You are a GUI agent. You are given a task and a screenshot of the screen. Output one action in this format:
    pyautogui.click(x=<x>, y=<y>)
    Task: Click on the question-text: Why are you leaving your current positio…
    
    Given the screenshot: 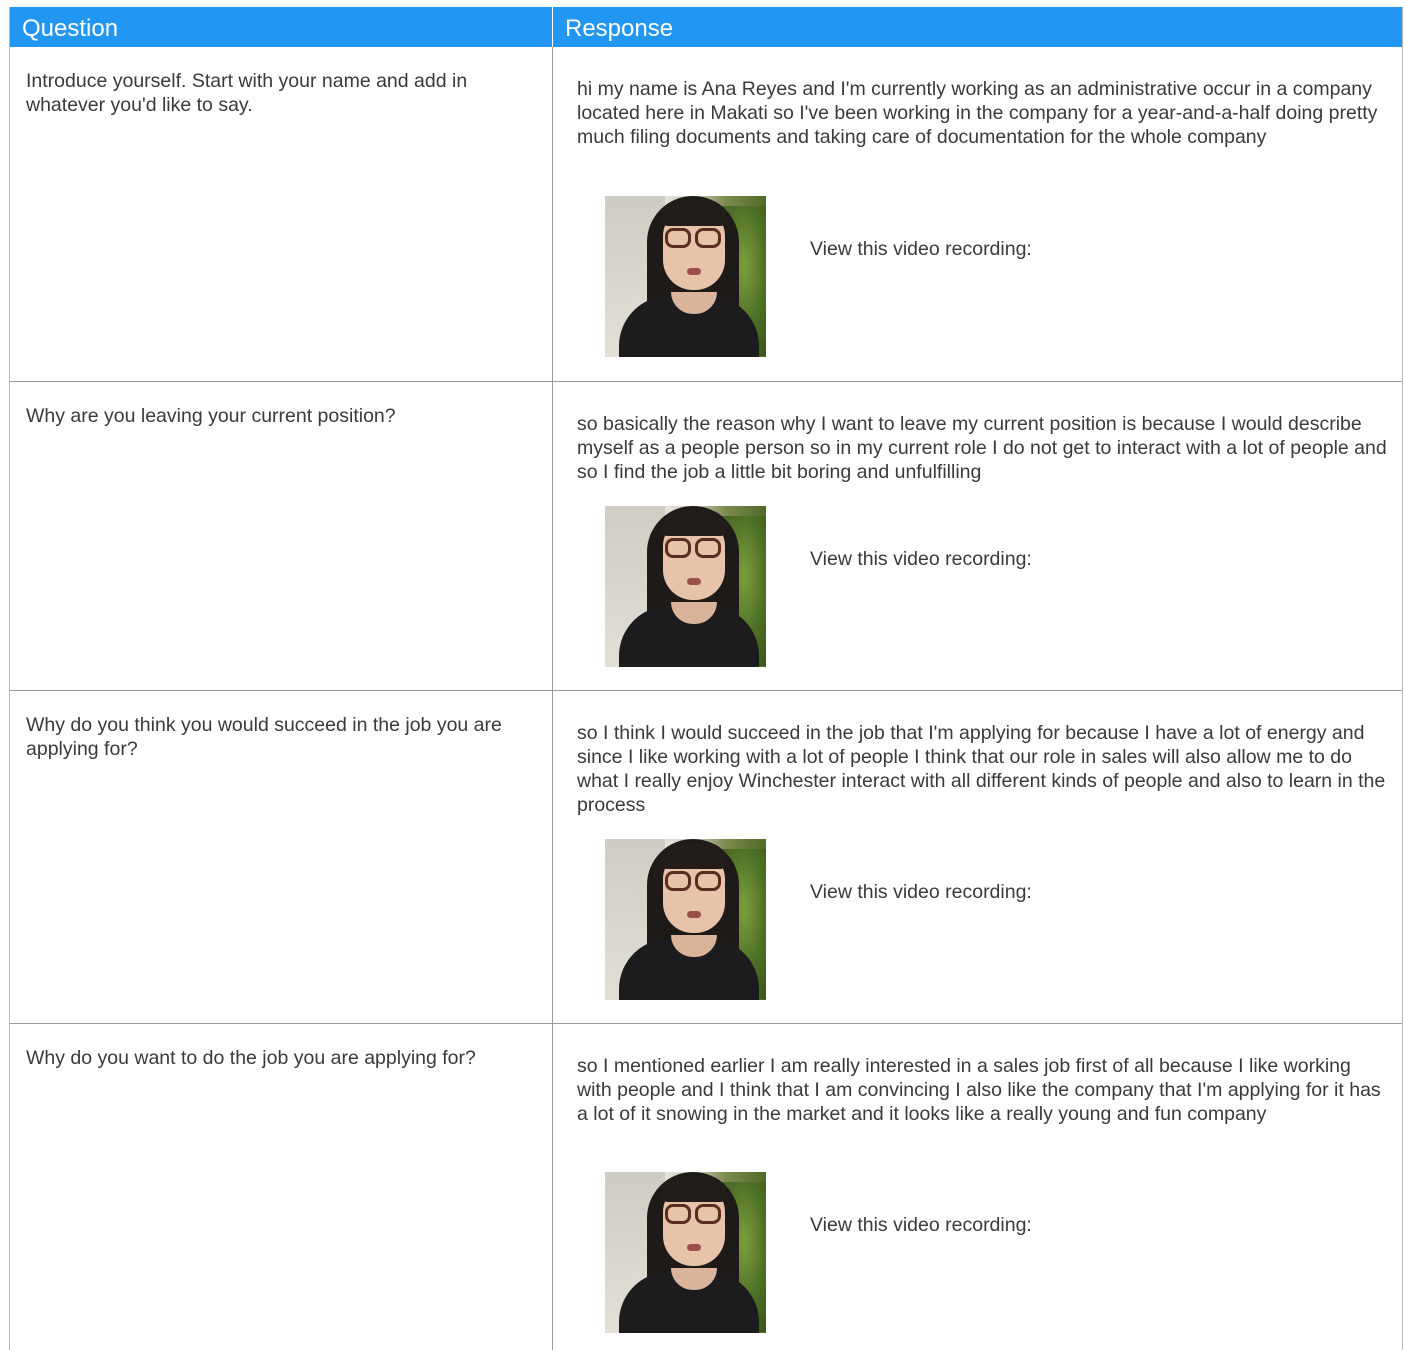 What is the action you would take?
    pyautogui.click(x=211, y=416)
    